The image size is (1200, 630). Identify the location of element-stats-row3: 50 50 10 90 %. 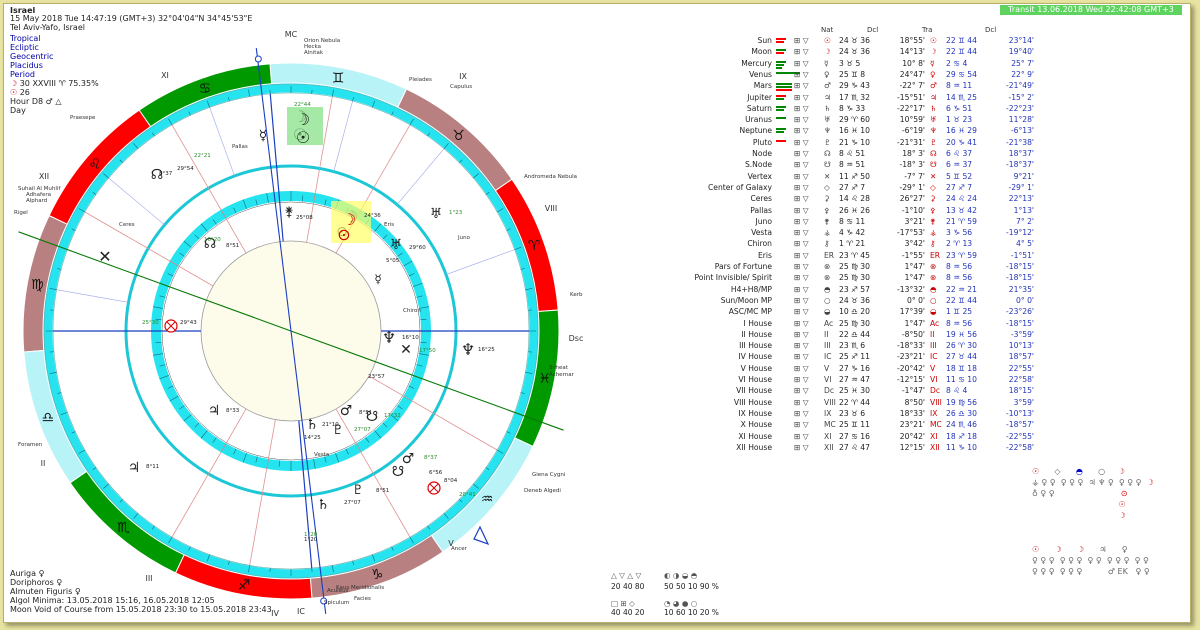
(691, 586).